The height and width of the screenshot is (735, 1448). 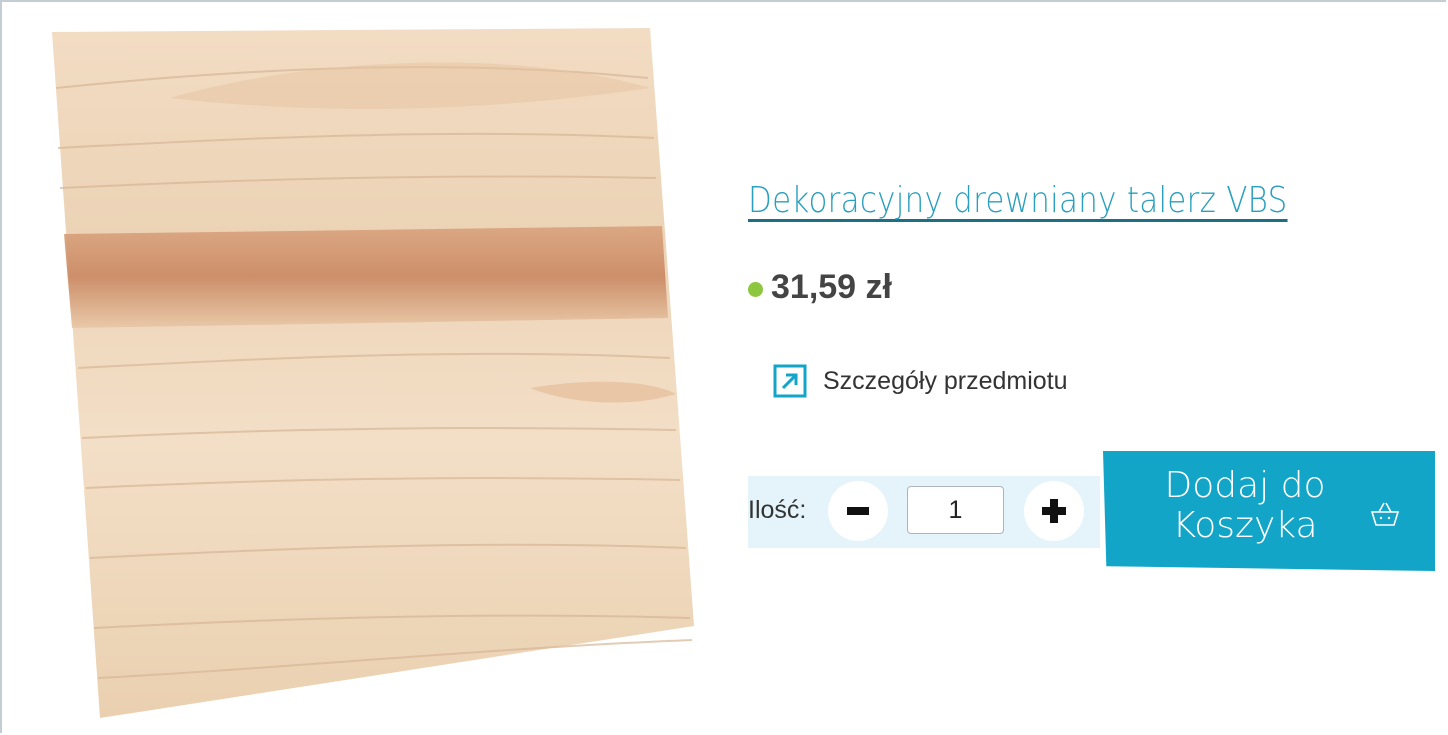 I want to click on quantity-label: Ilość:, so click(x=777, y=510).